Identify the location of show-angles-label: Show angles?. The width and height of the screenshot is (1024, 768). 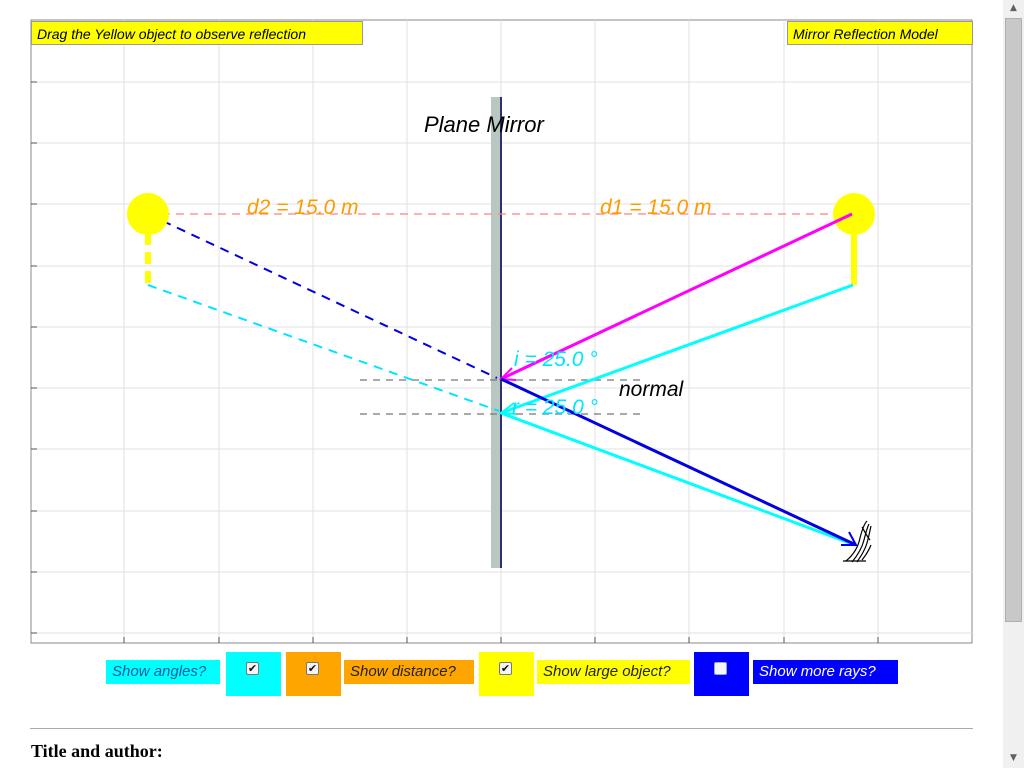
(163, 672).